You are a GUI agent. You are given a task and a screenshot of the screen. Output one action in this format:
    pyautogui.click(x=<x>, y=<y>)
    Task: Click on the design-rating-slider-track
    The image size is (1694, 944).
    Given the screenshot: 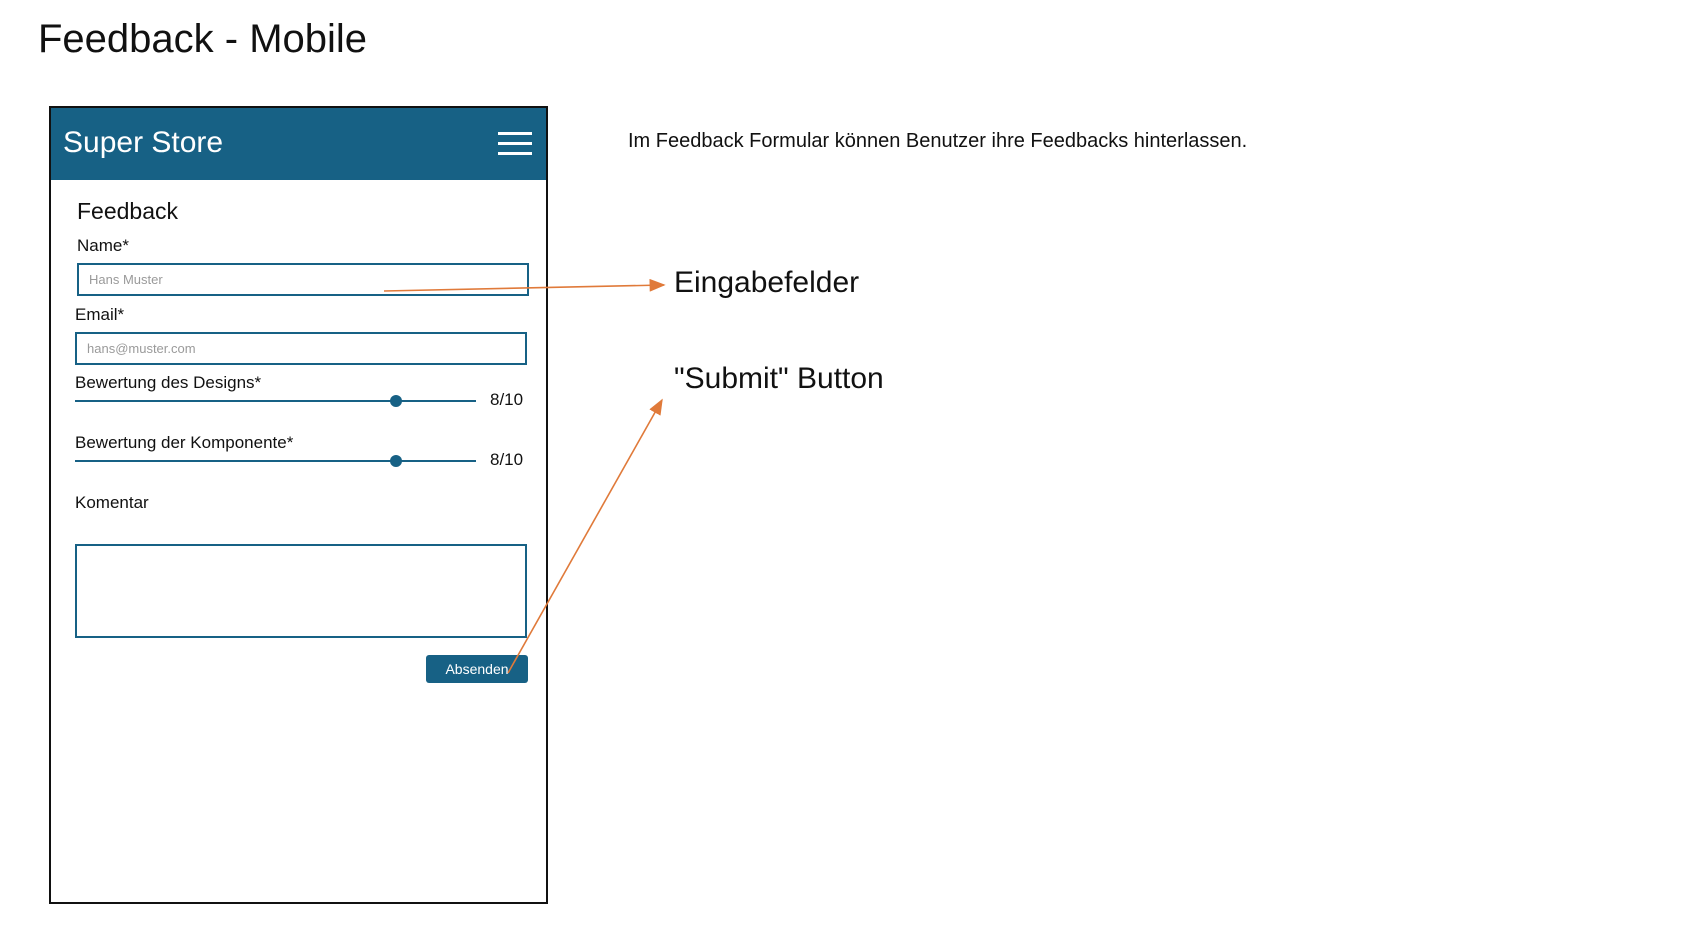 What is the action you would take?
    pyautogui.click(x=275, y=401)
    